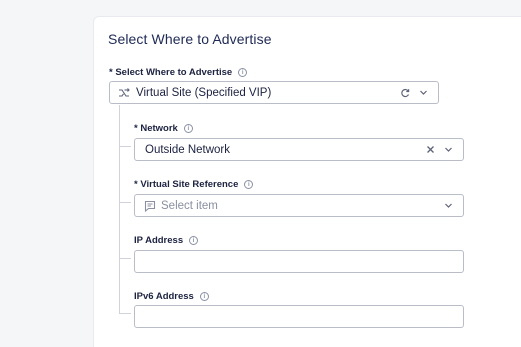  Describe the element at coordinates (119, 209) in the screenshot. I see `tree-connector` at that location.